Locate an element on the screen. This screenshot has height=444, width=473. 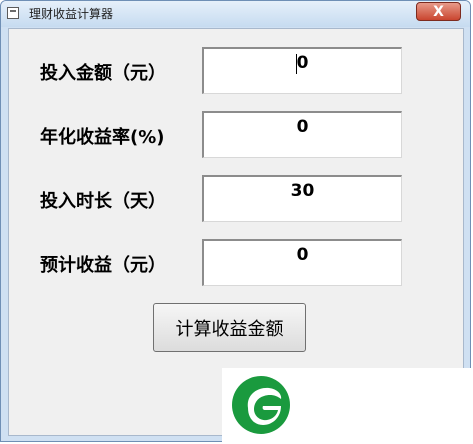
close-icon: X is located at coordinates (438, 11).